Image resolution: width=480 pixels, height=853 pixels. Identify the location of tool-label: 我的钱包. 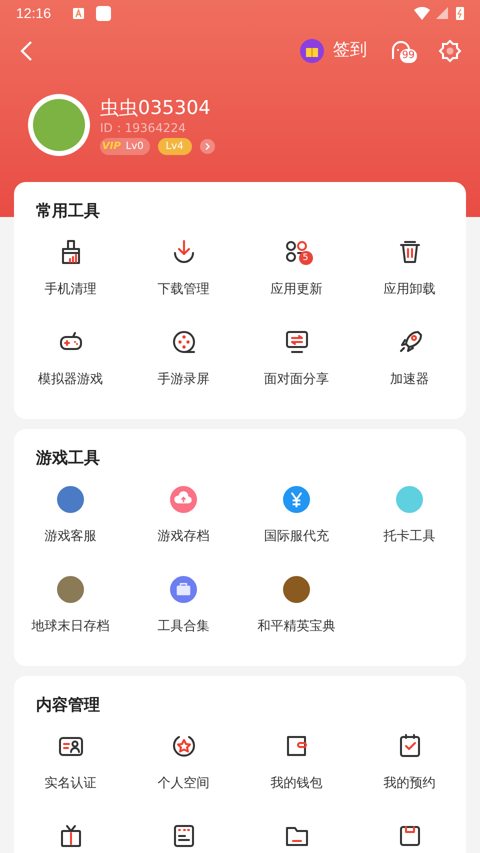
(296, 784).